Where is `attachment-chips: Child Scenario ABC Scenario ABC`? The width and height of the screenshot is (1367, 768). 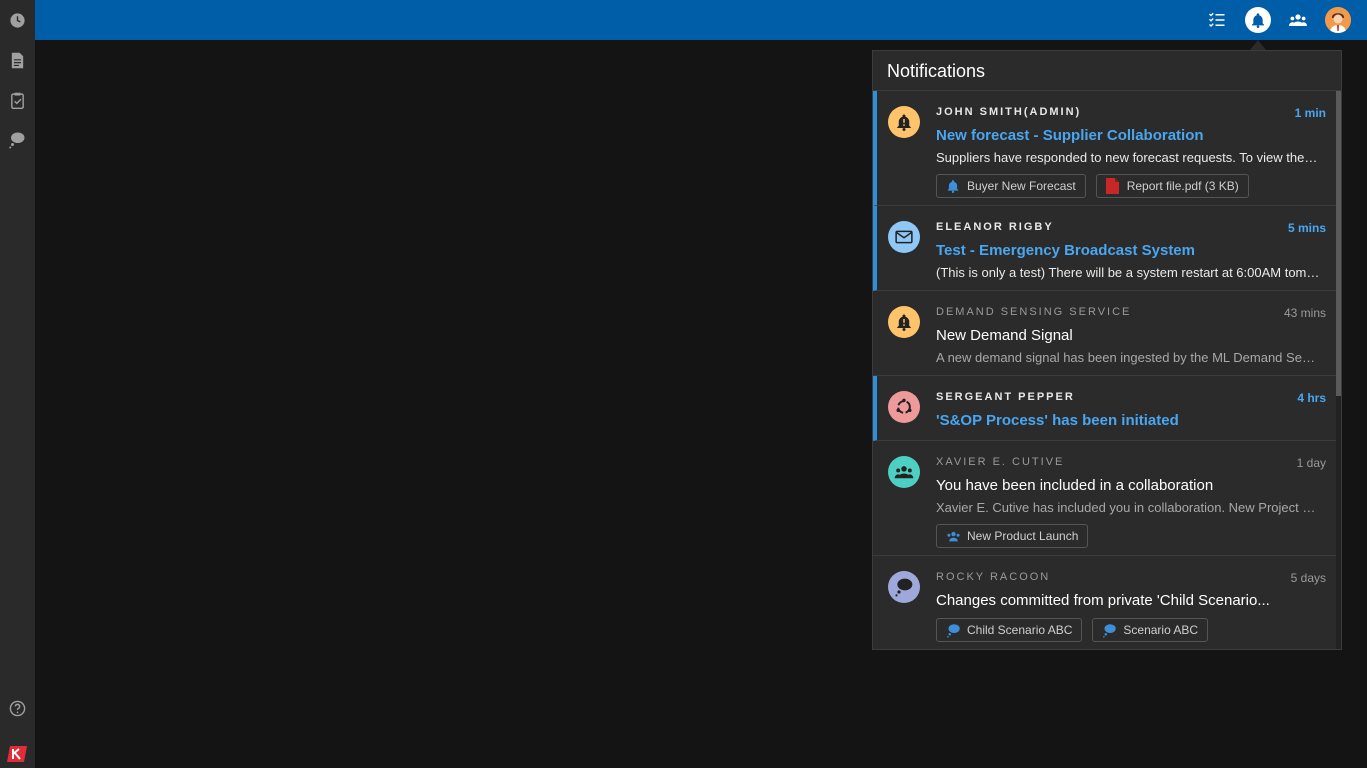
attachment-chips: Child Scenario ABC Scenario ABC is located at coordinates (1128, 630).